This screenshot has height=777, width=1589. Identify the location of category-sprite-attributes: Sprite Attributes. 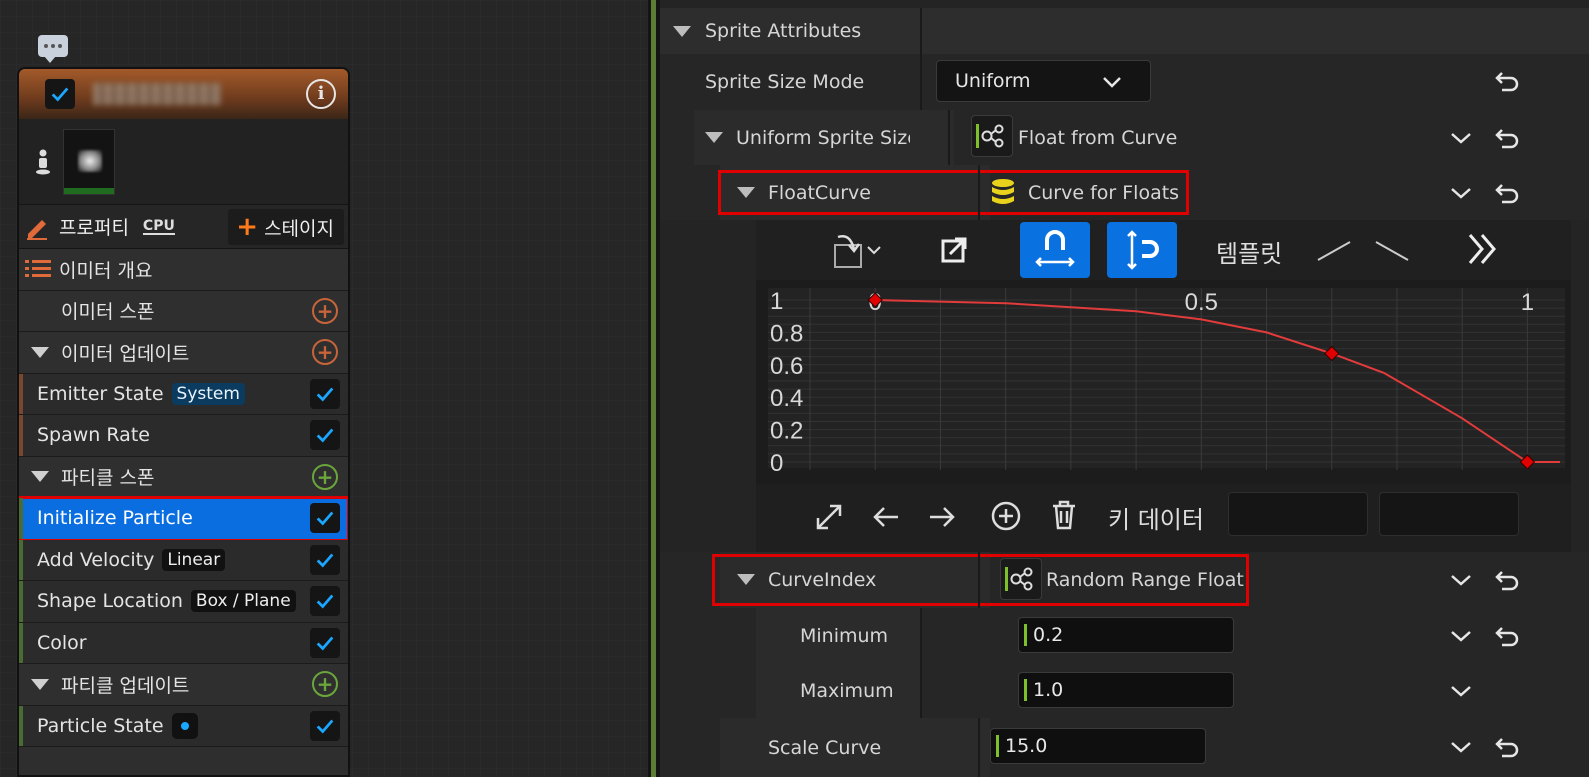
(1124, 31).